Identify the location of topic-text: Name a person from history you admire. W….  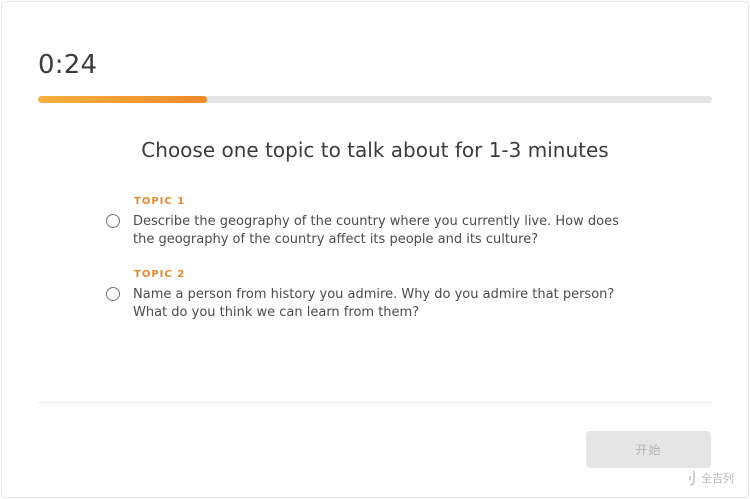
(374, 303).